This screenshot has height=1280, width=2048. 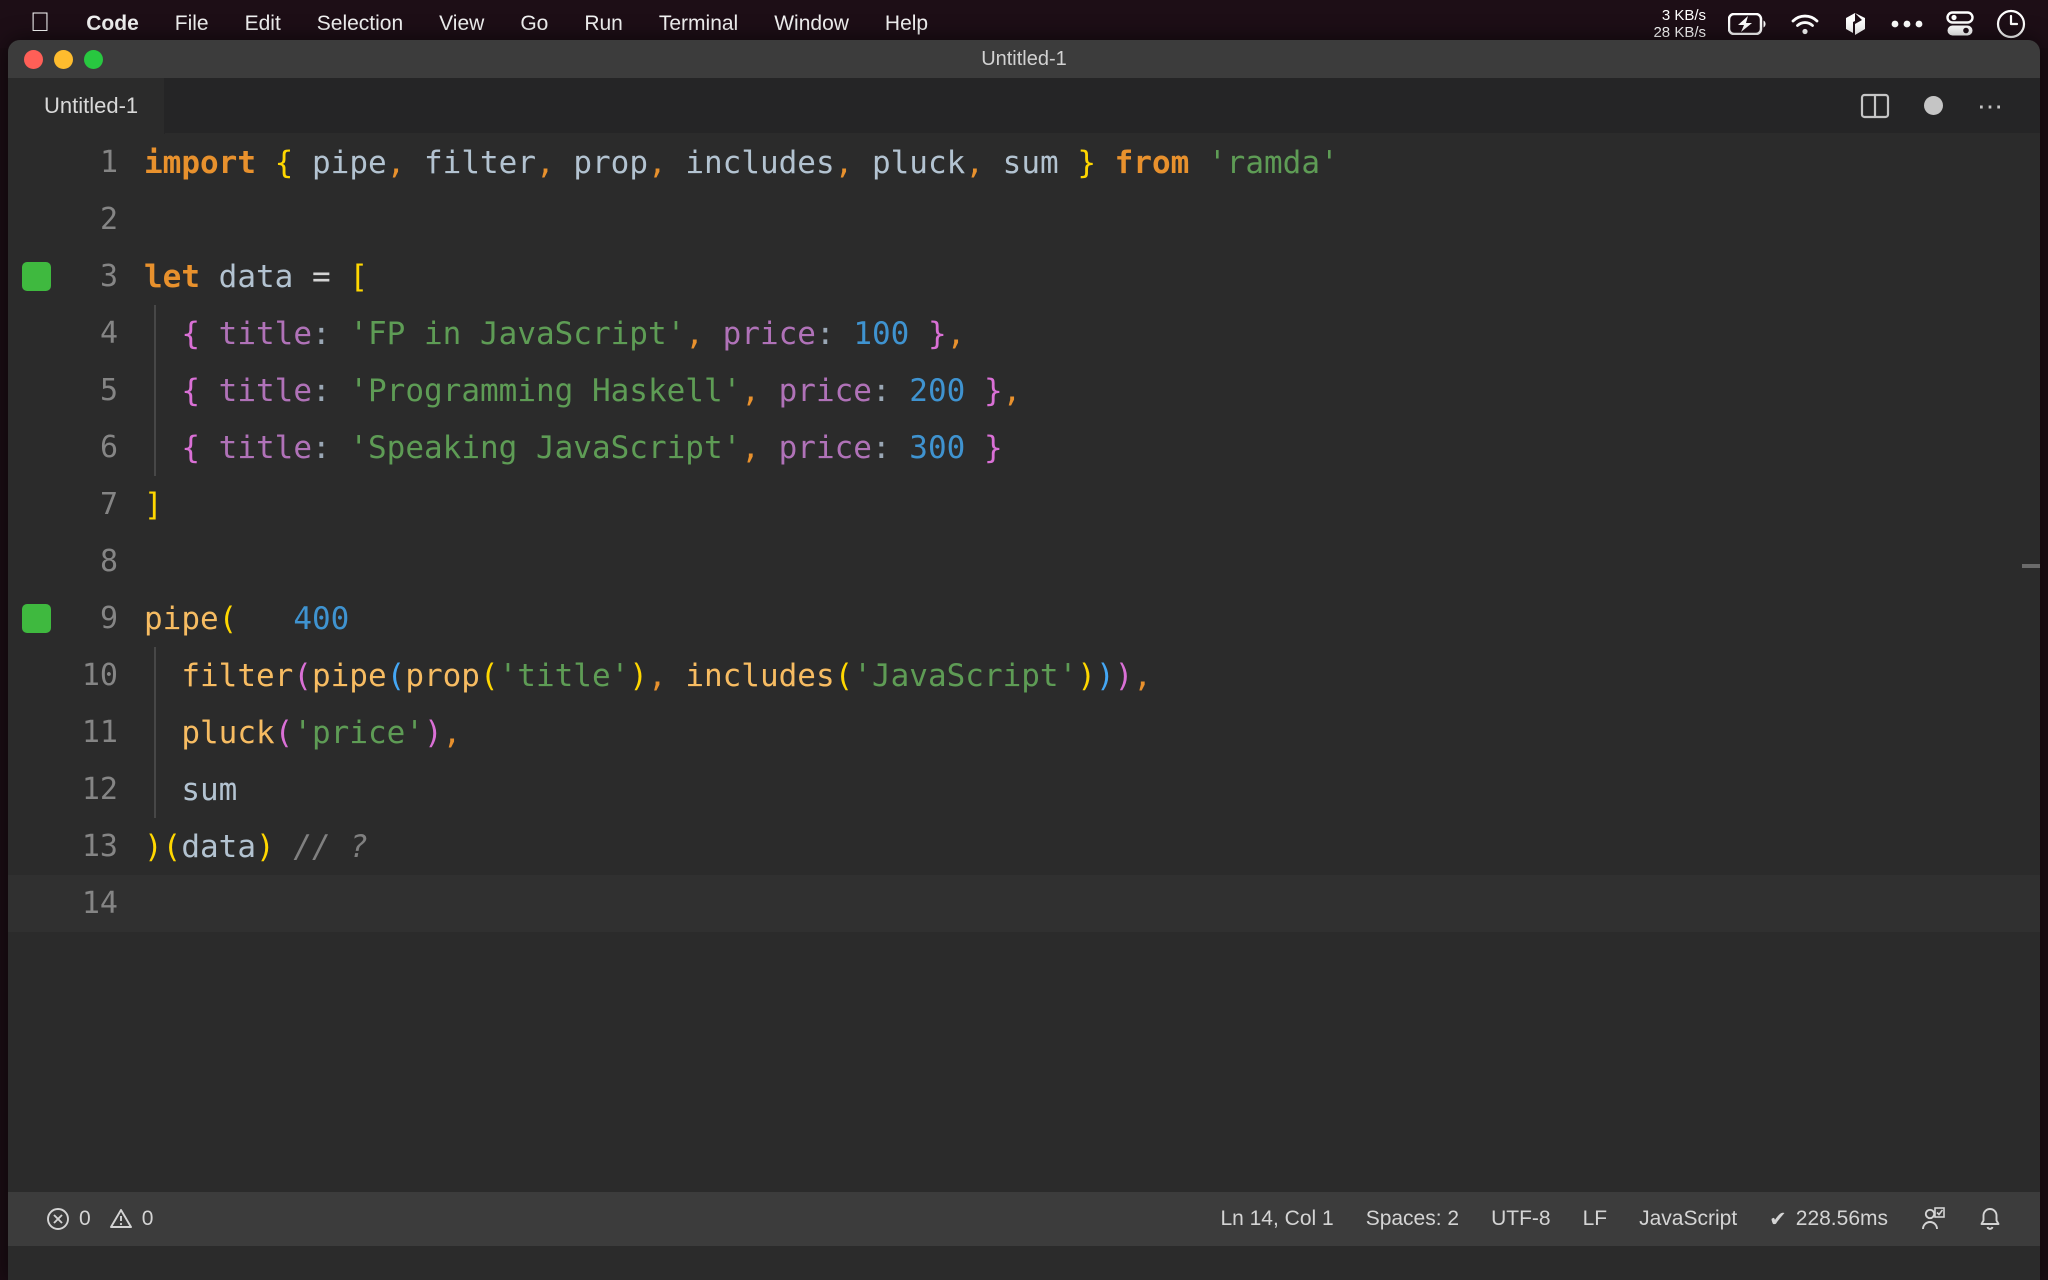 I want to click on encoding-status: UTF-8, so click(x=1521, y=1219).